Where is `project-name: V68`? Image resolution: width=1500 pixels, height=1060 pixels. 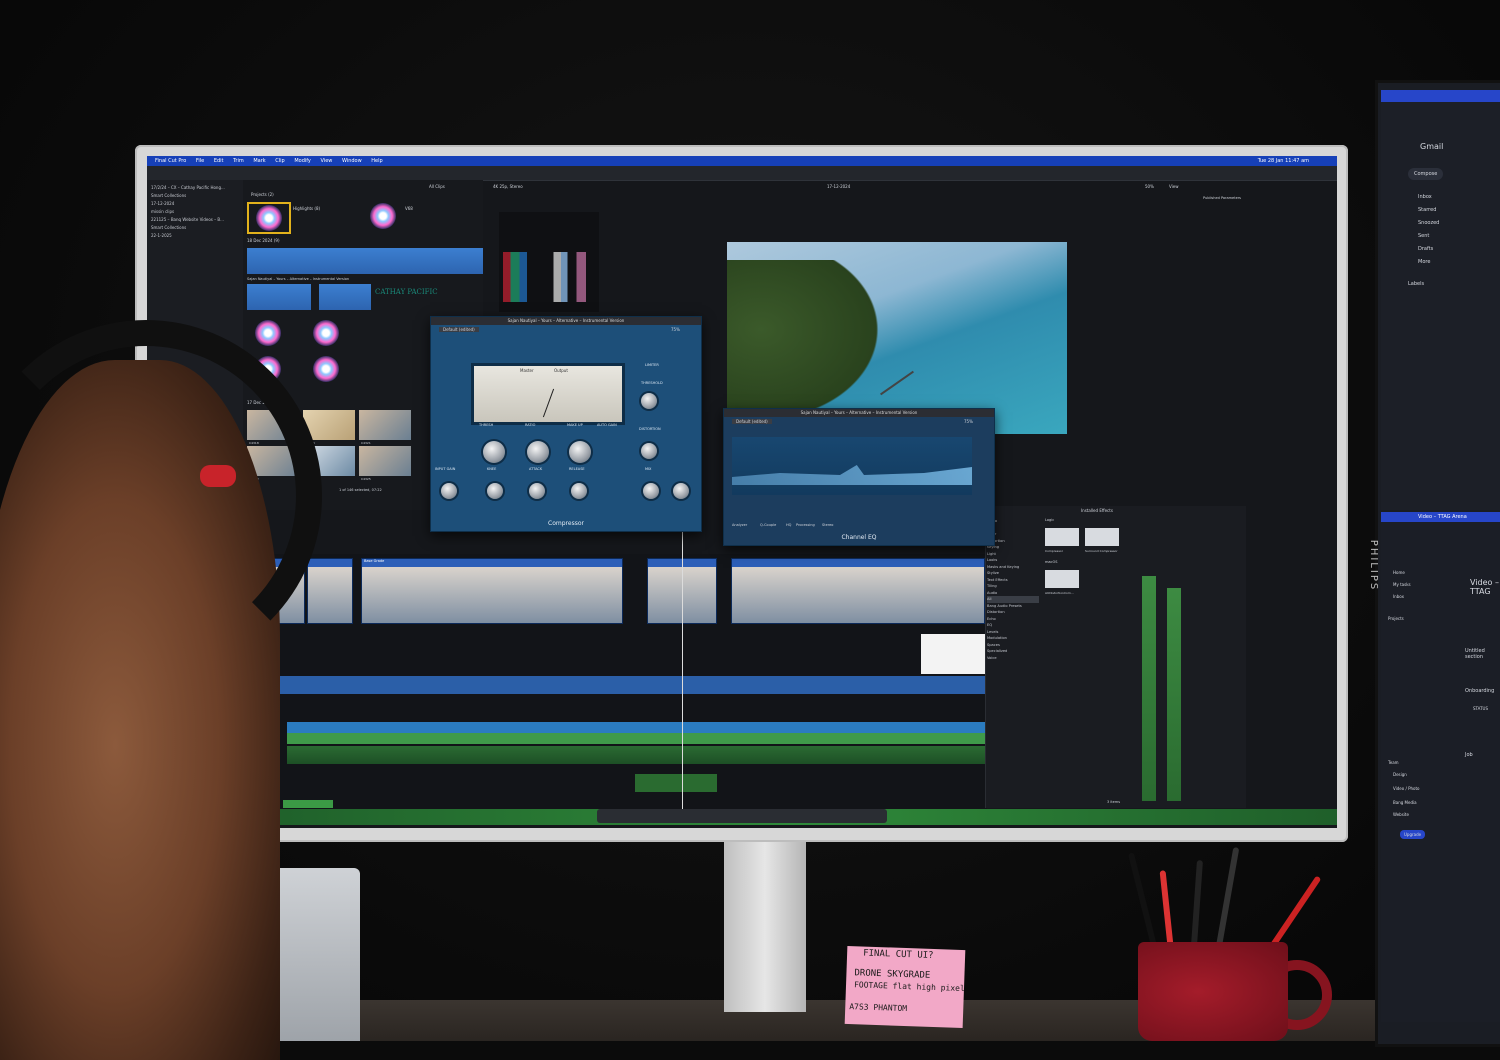 project-name: V68 is located at coordinates (409, 208).